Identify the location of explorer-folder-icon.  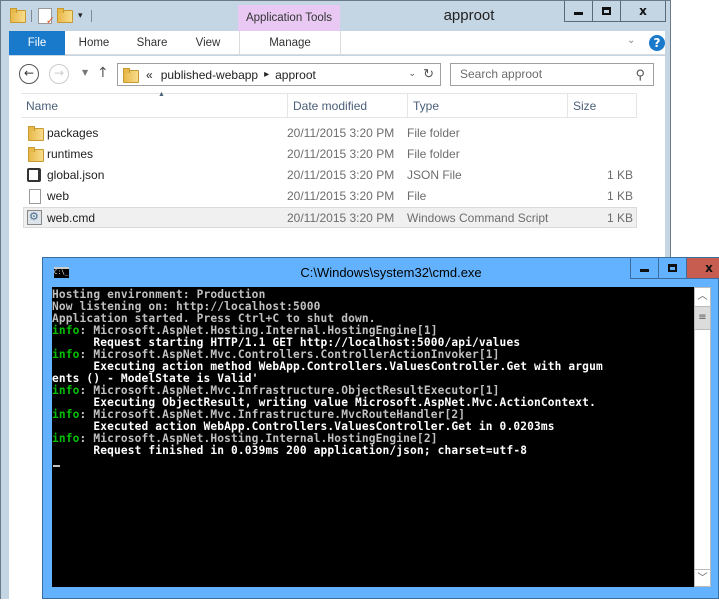
(17, 16).